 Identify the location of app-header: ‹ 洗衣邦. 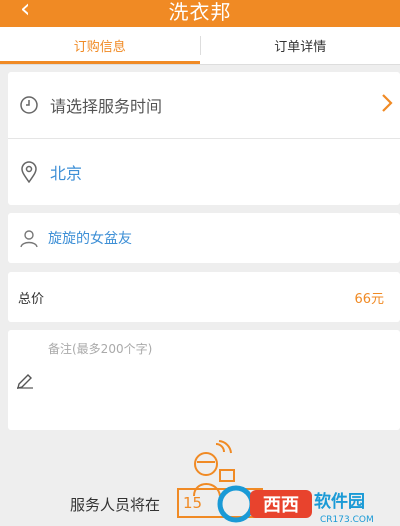
(200, 13).